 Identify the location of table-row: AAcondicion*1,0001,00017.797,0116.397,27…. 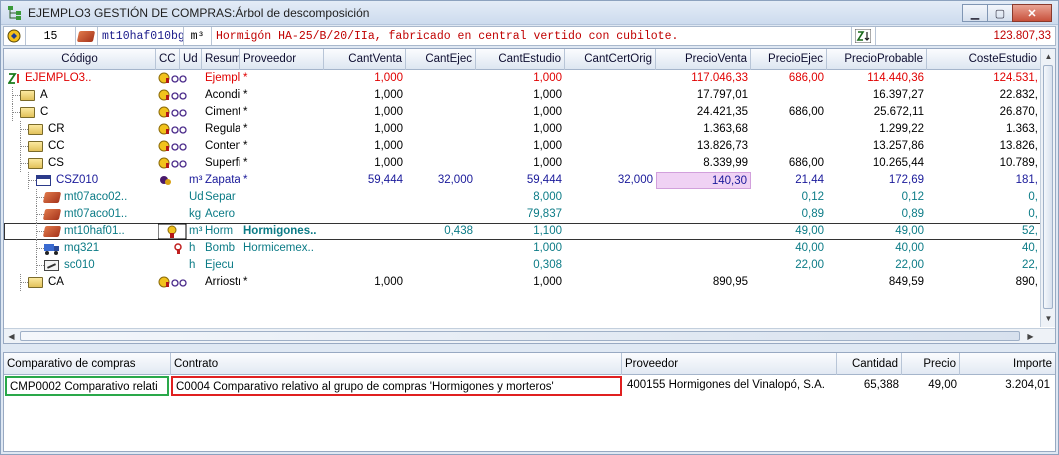
(522, 95).